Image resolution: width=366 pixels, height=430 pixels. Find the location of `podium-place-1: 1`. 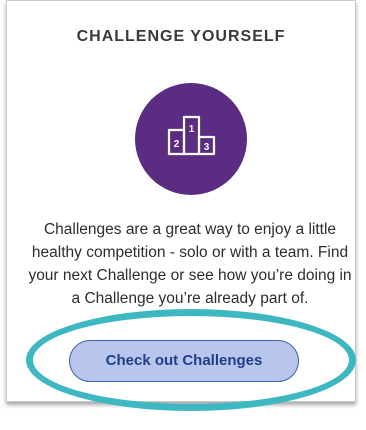

podium-place-1: 1 is located at coordinates (192, 129).